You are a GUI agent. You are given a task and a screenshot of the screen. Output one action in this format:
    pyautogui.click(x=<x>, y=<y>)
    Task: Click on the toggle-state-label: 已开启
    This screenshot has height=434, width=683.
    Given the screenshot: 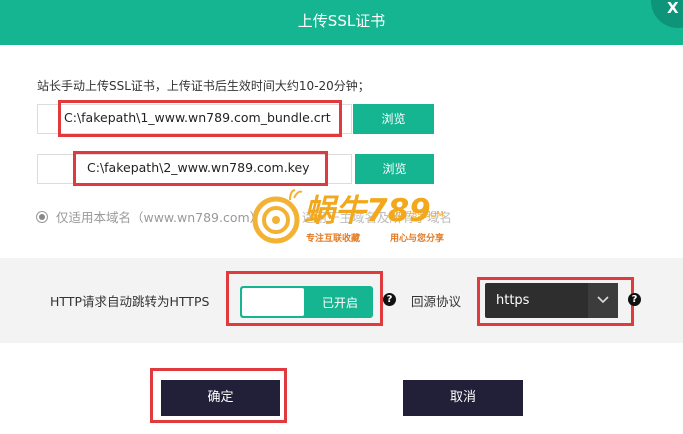 What is the action you would take?
    pyautogui.click(x=340, y=303)
    